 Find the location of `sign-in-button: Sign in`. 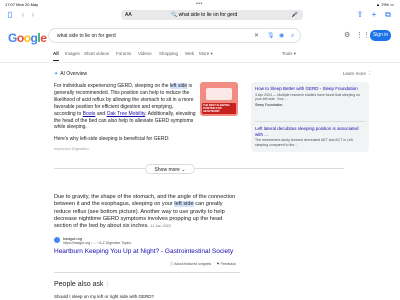

sign-in-button: Sign in is located at coordinates (380, 35).